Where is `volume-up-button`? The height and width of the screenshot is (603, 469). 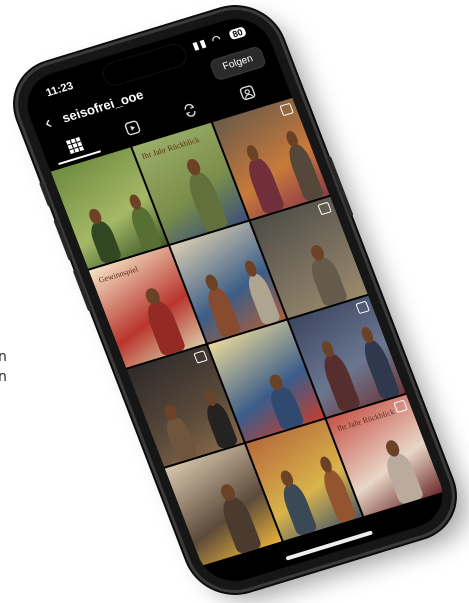 volume-up-button is located at coordinates (63, 240).